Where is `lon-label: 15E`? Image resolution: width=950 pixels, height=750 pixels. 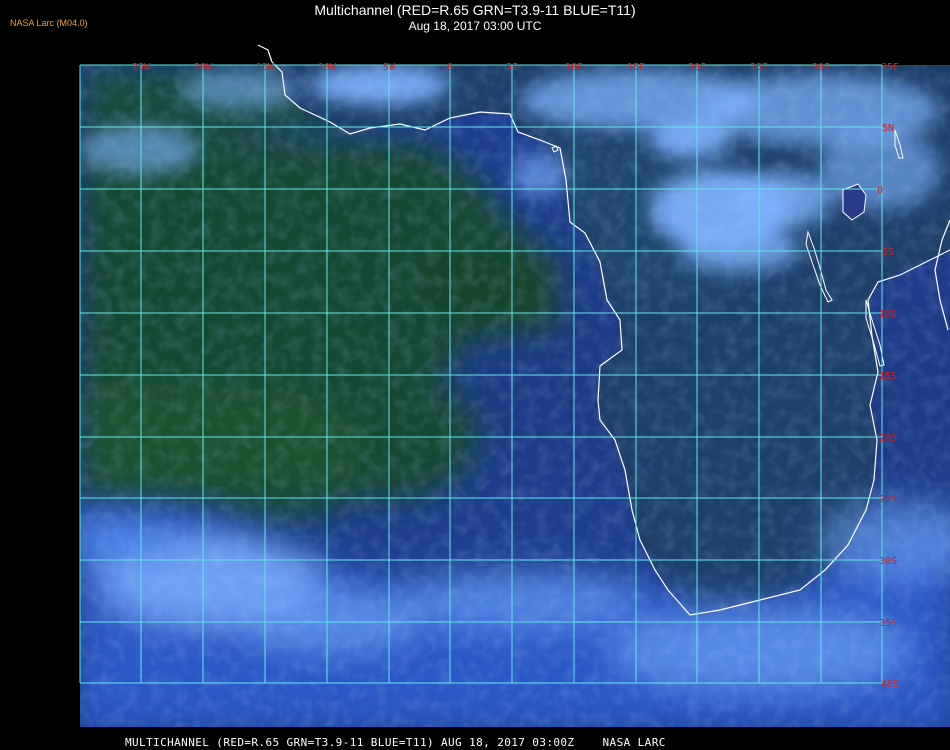 lon-label: 15E is located at coordinates (636, 67).